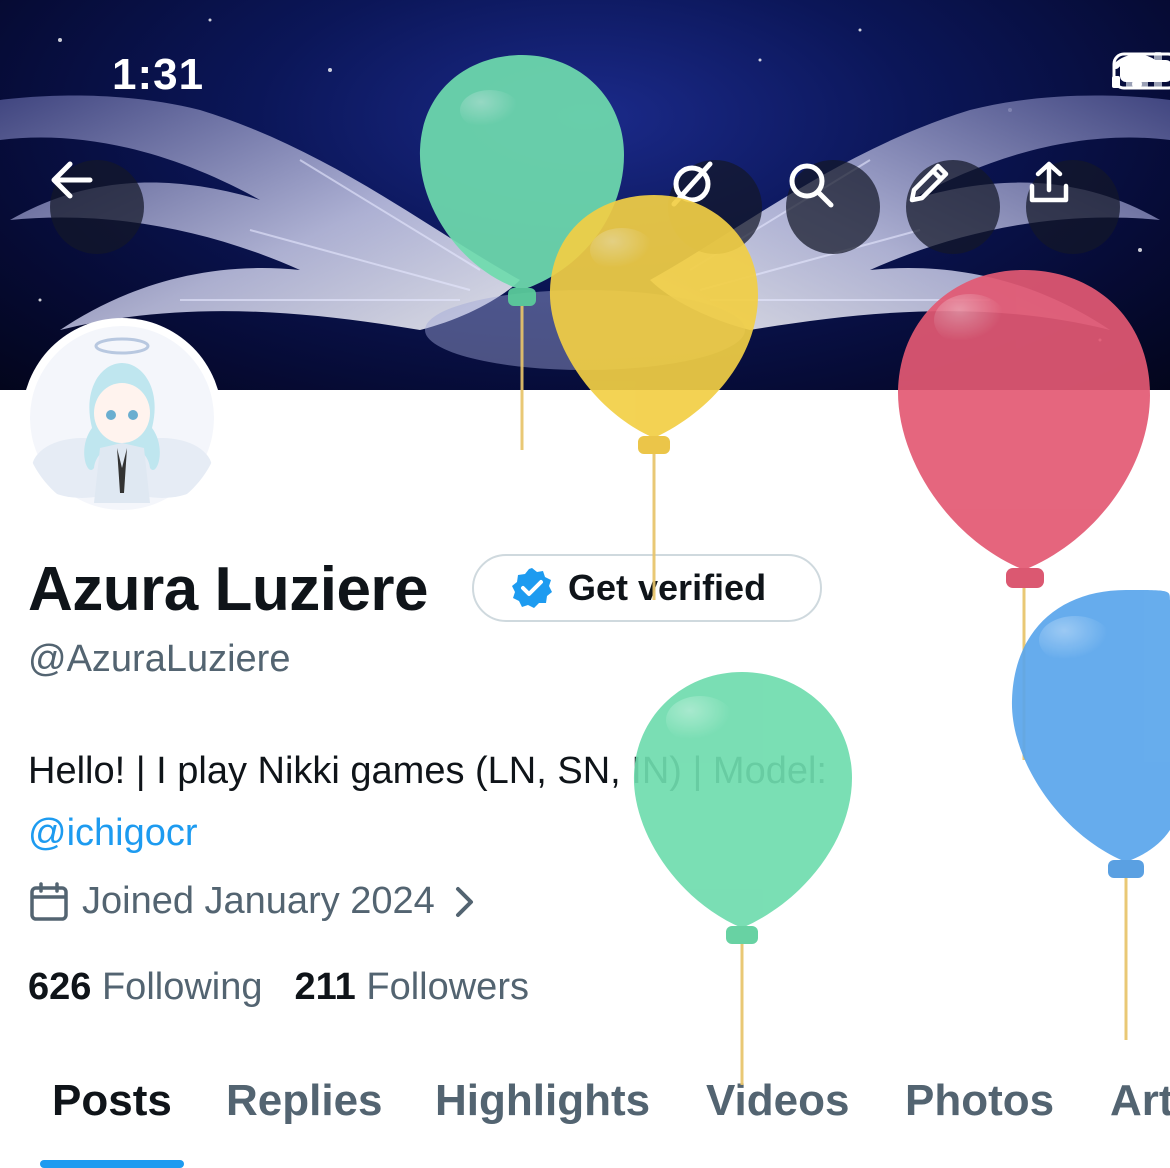 The width and height of the screenshot is (1170, 1168). Describe the element at coordinates (258, 901) in the screenshot. I see `joined-label: Joined January 2024` at that location.